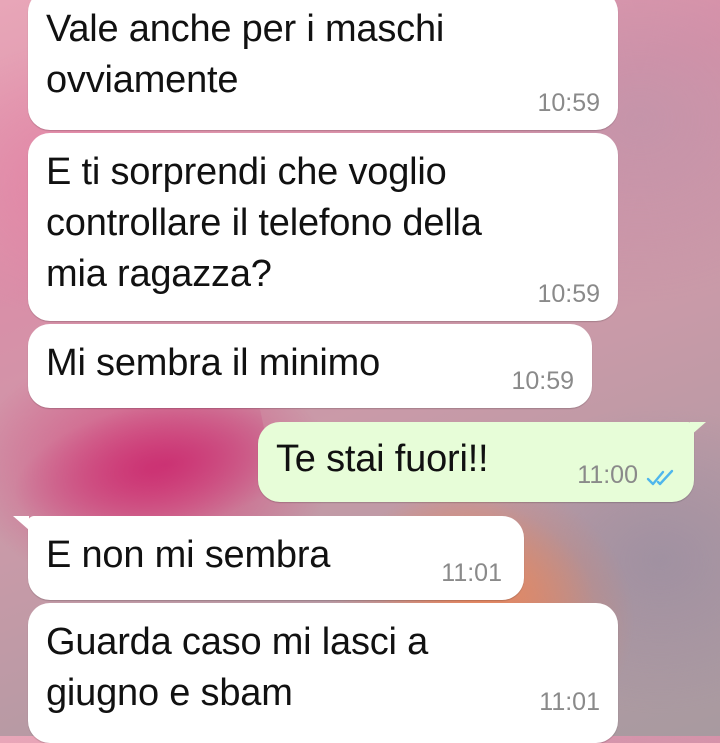 The image size is (720, 743). Describe the element at coordinates (213, 363) in the screenshot. I see `message-text: Mi sembra il minimo` at that location.